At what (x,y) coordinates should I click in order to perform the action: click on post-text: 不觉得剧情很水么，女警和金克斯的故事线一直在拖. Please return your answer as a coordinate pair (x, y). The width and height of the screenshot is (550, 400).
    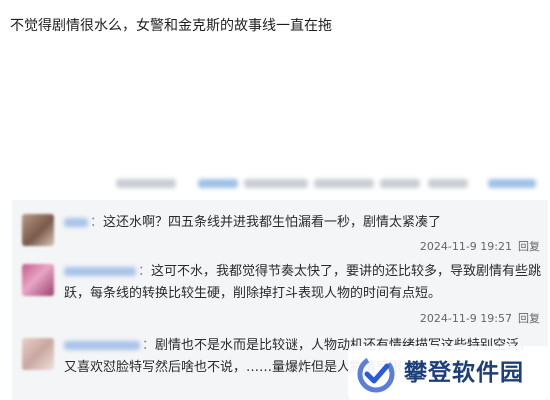
    Looking at the image, I should click on (171, 26).